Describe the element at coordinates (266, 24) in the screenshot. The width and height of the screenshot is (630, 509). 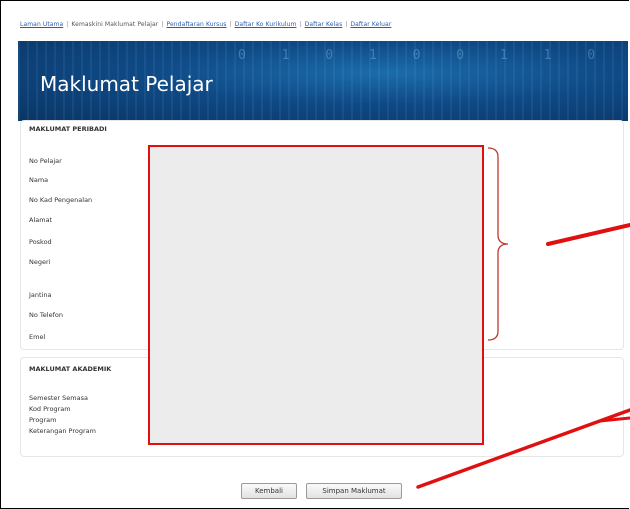
I see `nav-link-daftar-ko-kurikulum: Daftar Ko Kurikulum` at that location.